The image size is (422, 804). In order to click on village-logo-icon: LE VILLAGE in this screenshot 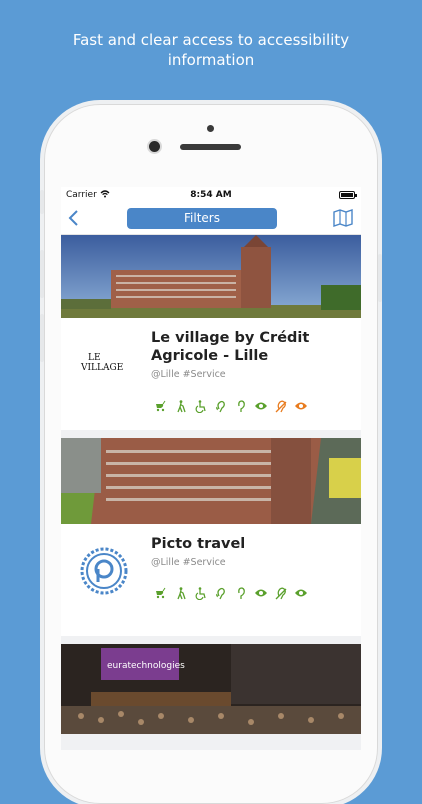, I will do `click(101, 363)`.